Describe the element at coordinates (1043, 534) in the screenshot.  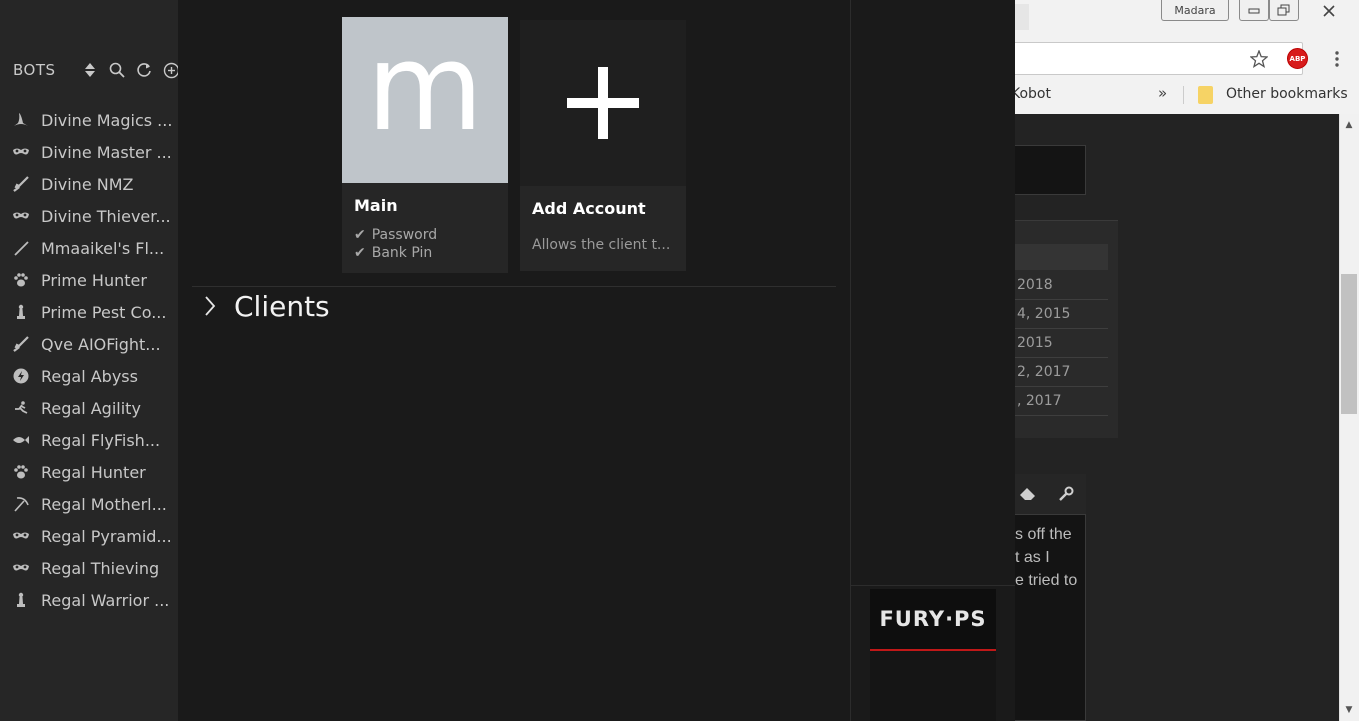
I see `post-text-line: s off the` at that location.